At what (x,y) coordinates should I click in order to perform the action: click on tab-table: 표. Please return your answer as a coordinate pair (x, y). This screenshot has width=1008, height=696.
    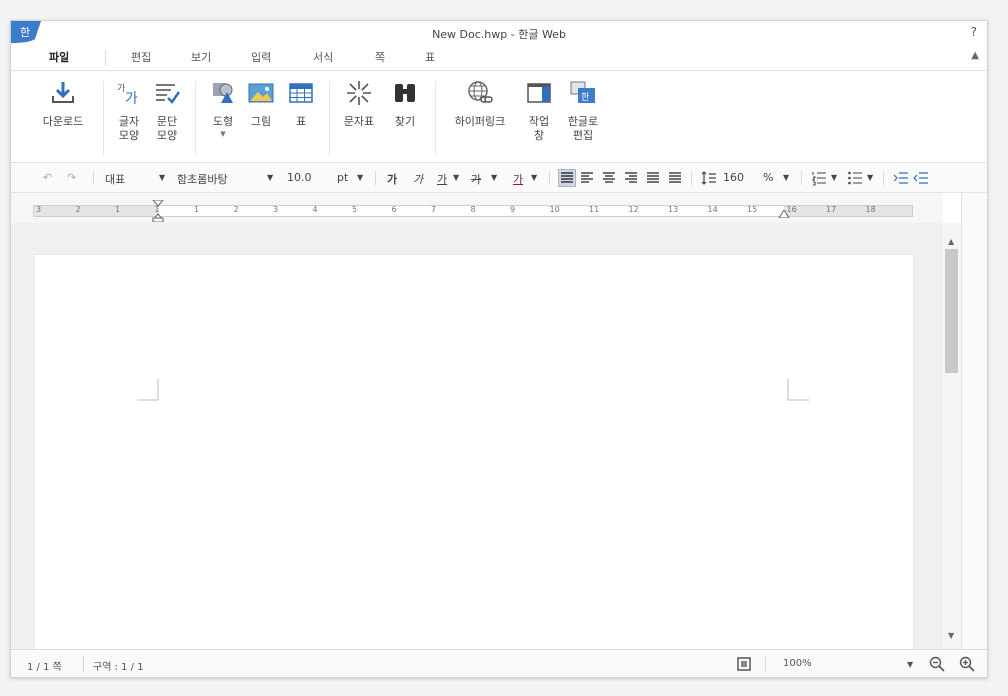
    Looking at the image, I should click on (430, 57).